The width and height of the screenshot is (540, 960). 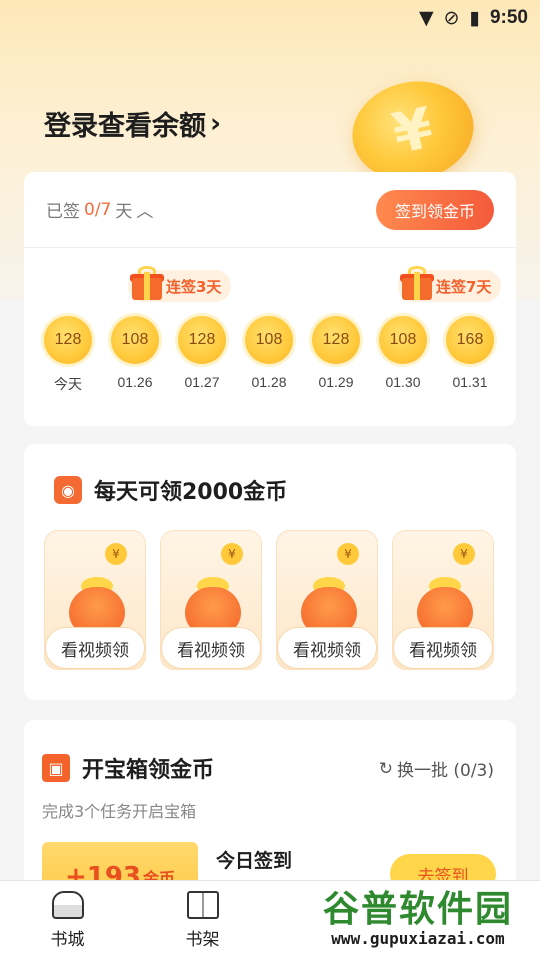 I want to click on signed-prefix: 已签, so click(x=63, y=212).